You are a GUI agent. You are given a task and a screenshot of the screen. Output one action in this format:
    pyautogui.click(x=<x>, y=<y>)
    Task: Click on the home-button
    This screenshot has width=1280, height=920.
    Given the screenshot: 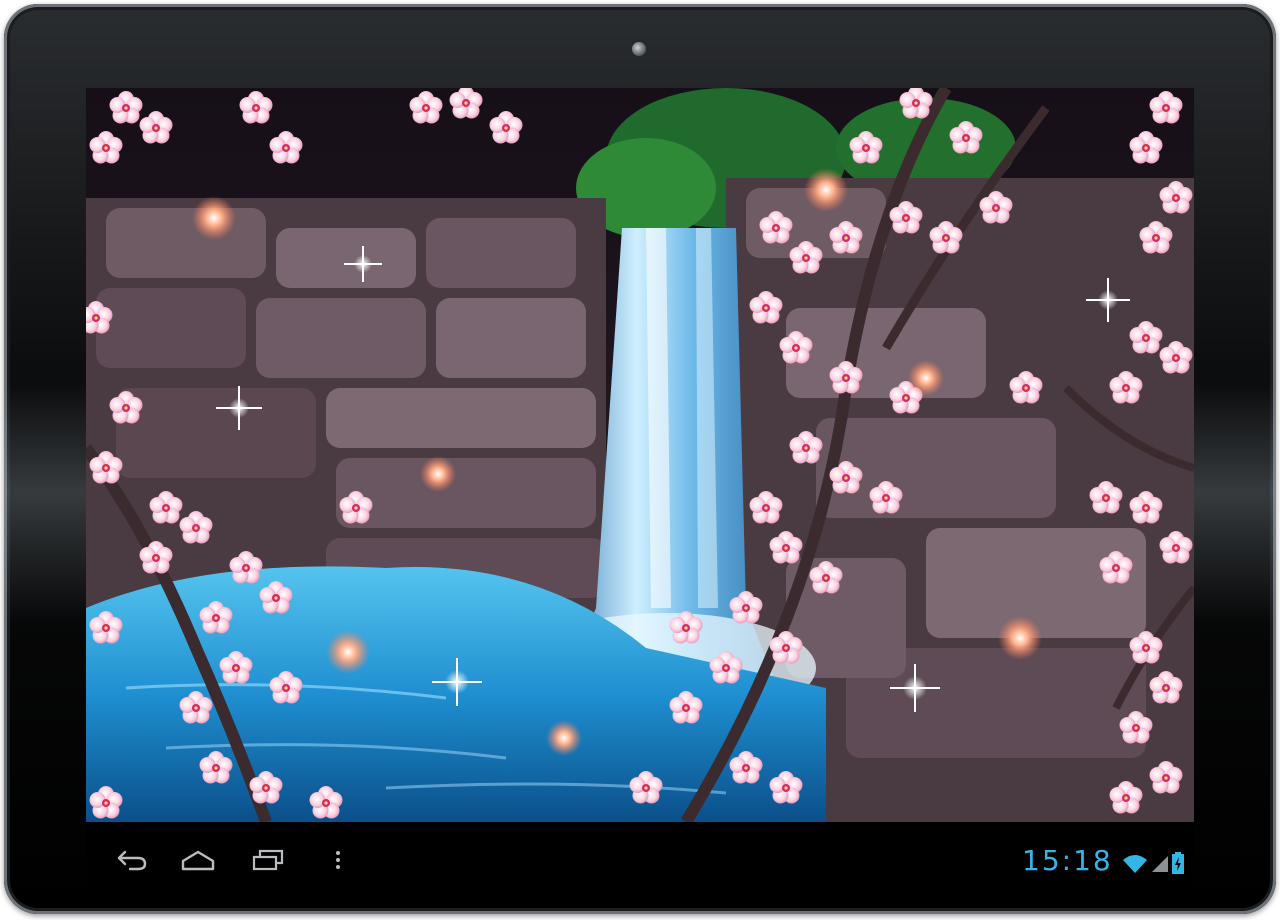 What is the action you would take?
    pyautogui.click(x=198, y=860)
    